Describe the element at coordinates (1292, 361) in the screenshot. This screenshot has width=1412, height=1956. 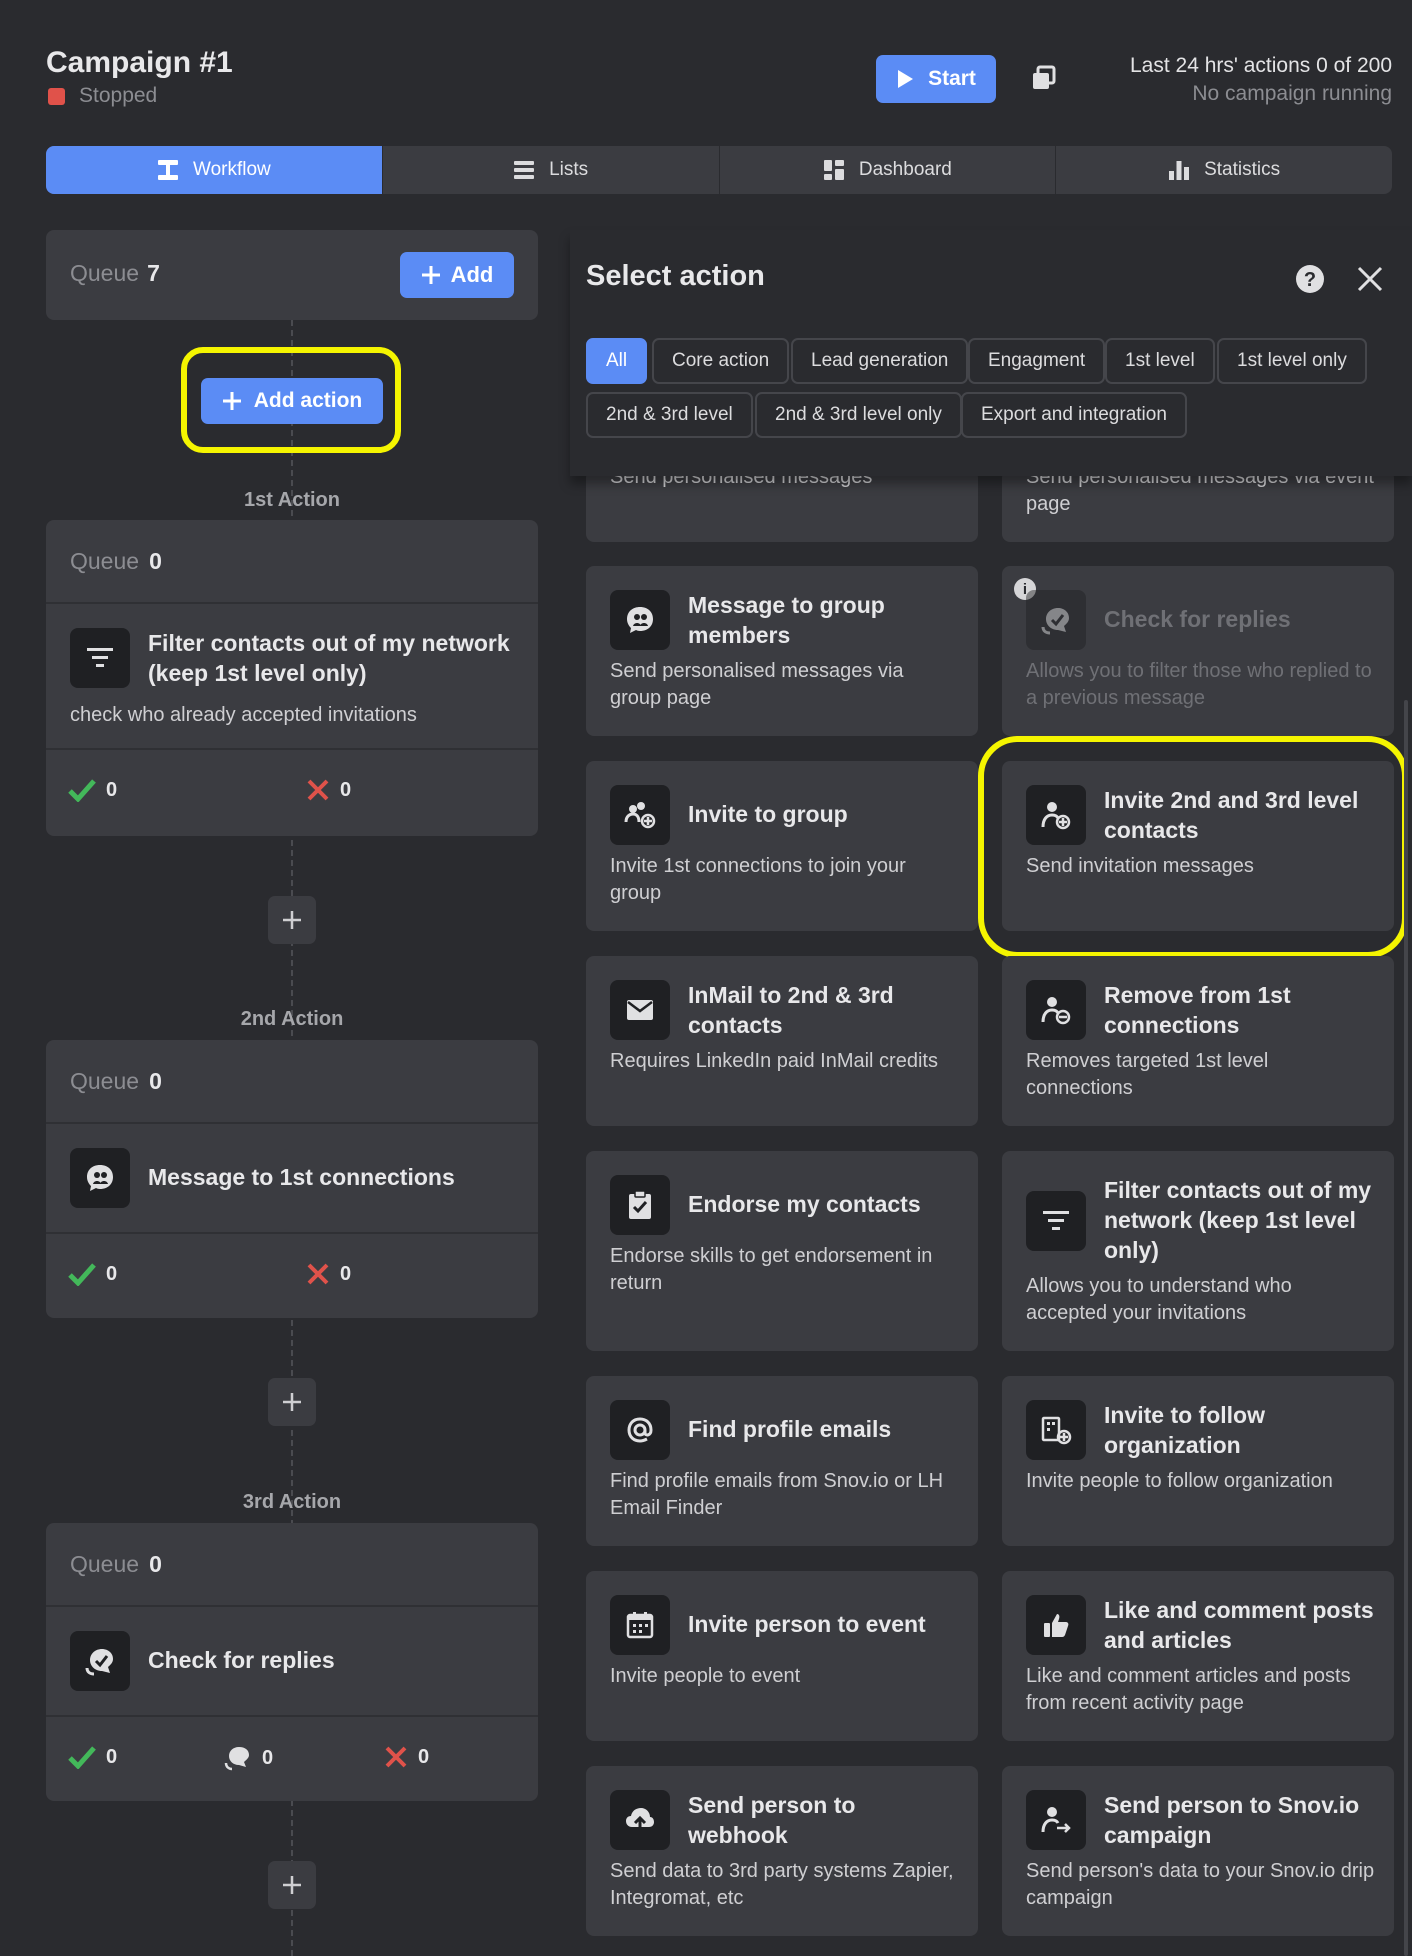
I see `filter-chip-1st-level-only: 1st level only` at that location.